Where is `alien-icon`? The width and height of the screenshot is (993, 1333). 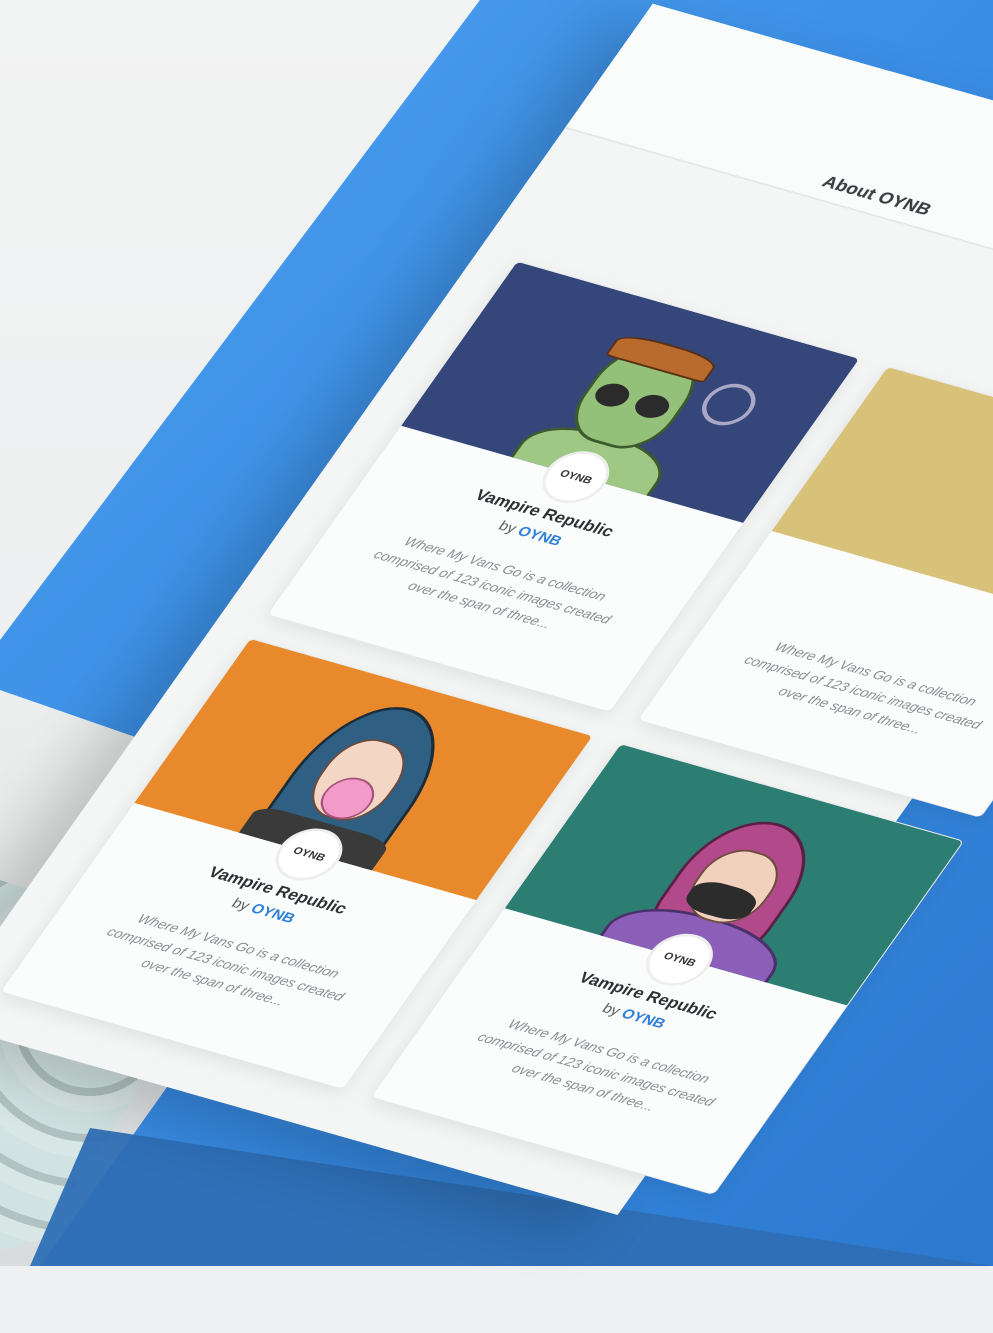 alien-icon is located at coordinates (674, 392).